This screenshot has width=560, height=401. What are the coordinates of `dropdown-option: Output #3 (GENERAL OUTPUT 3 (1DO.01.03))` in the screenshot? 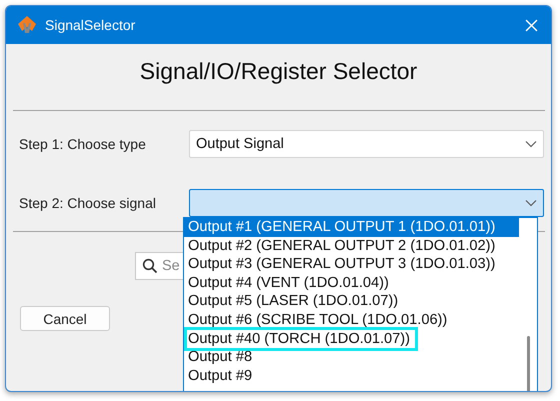 It's located at (342, 264).